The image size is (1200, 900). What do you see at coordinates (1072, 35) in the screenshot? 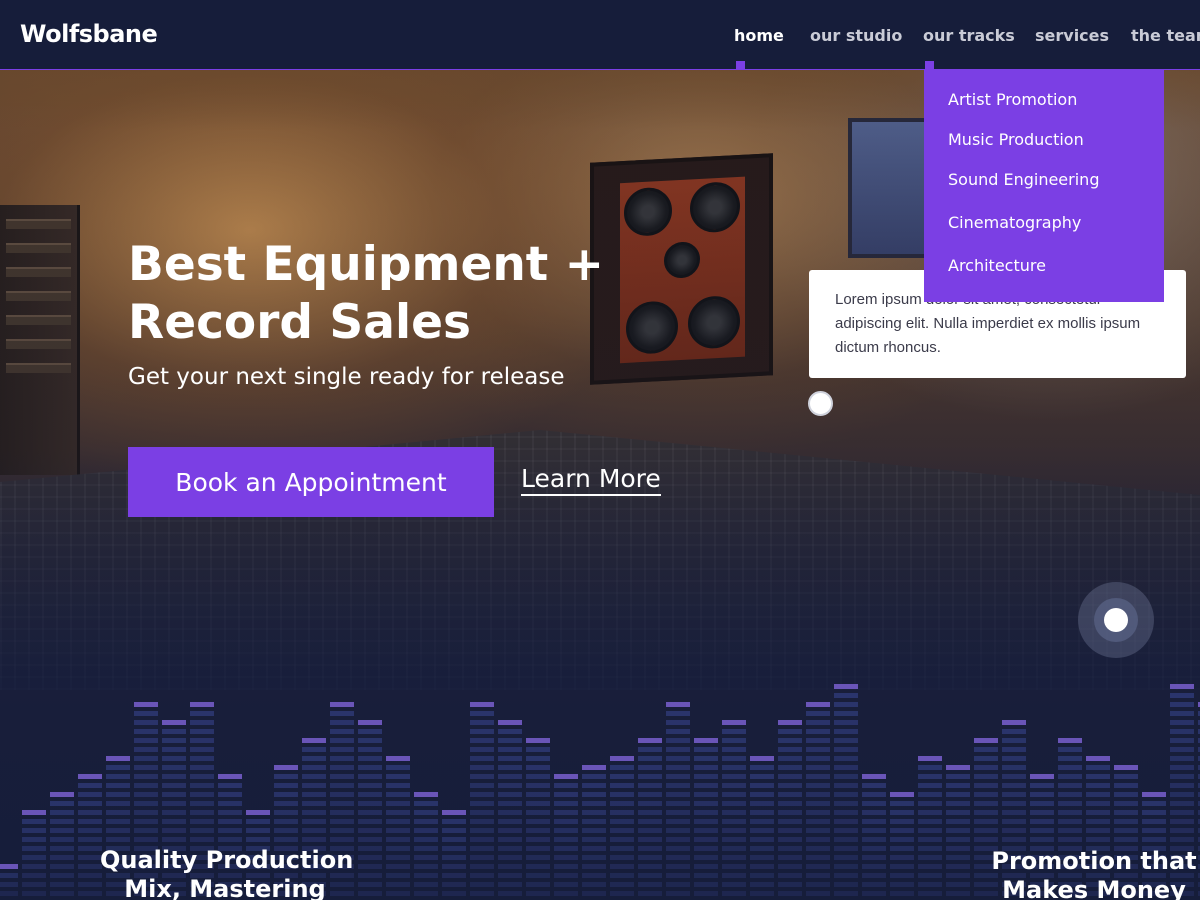
I see `nav-item-services: services` at bounding box center [1072, 35].